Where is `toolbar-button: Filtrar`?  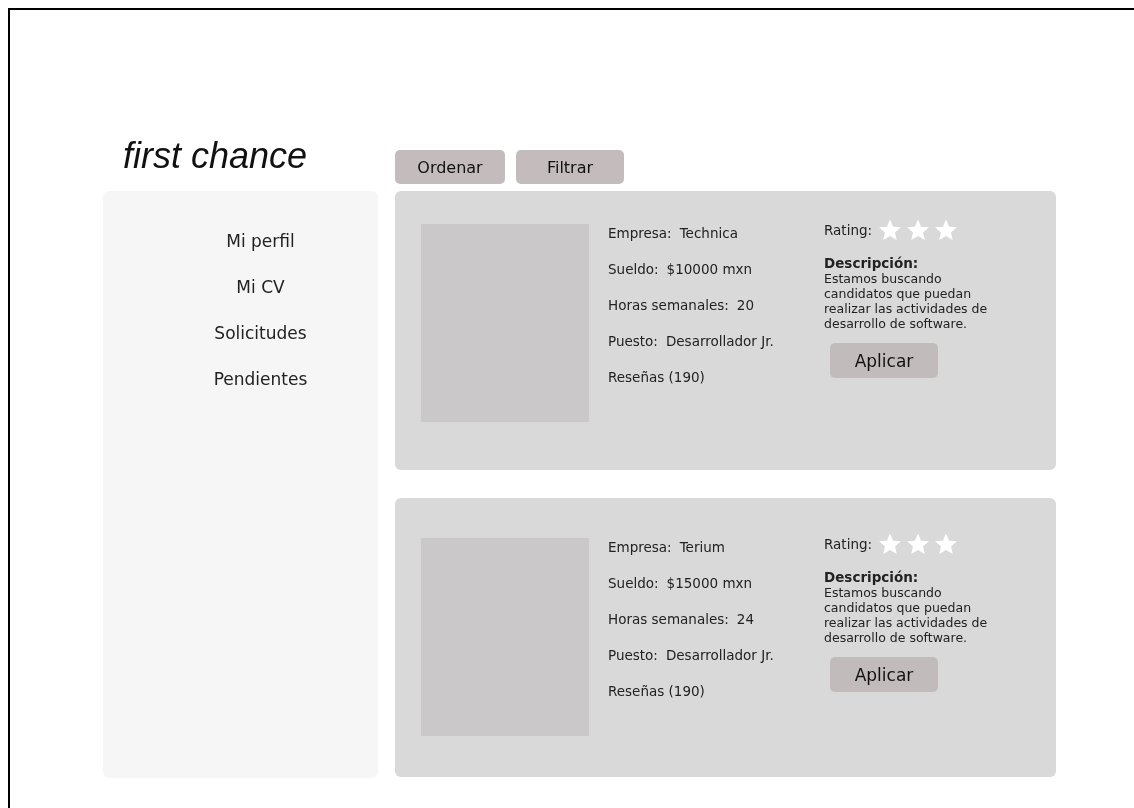
toolbar-button: Filtrar is located at coordinates (570, 167).